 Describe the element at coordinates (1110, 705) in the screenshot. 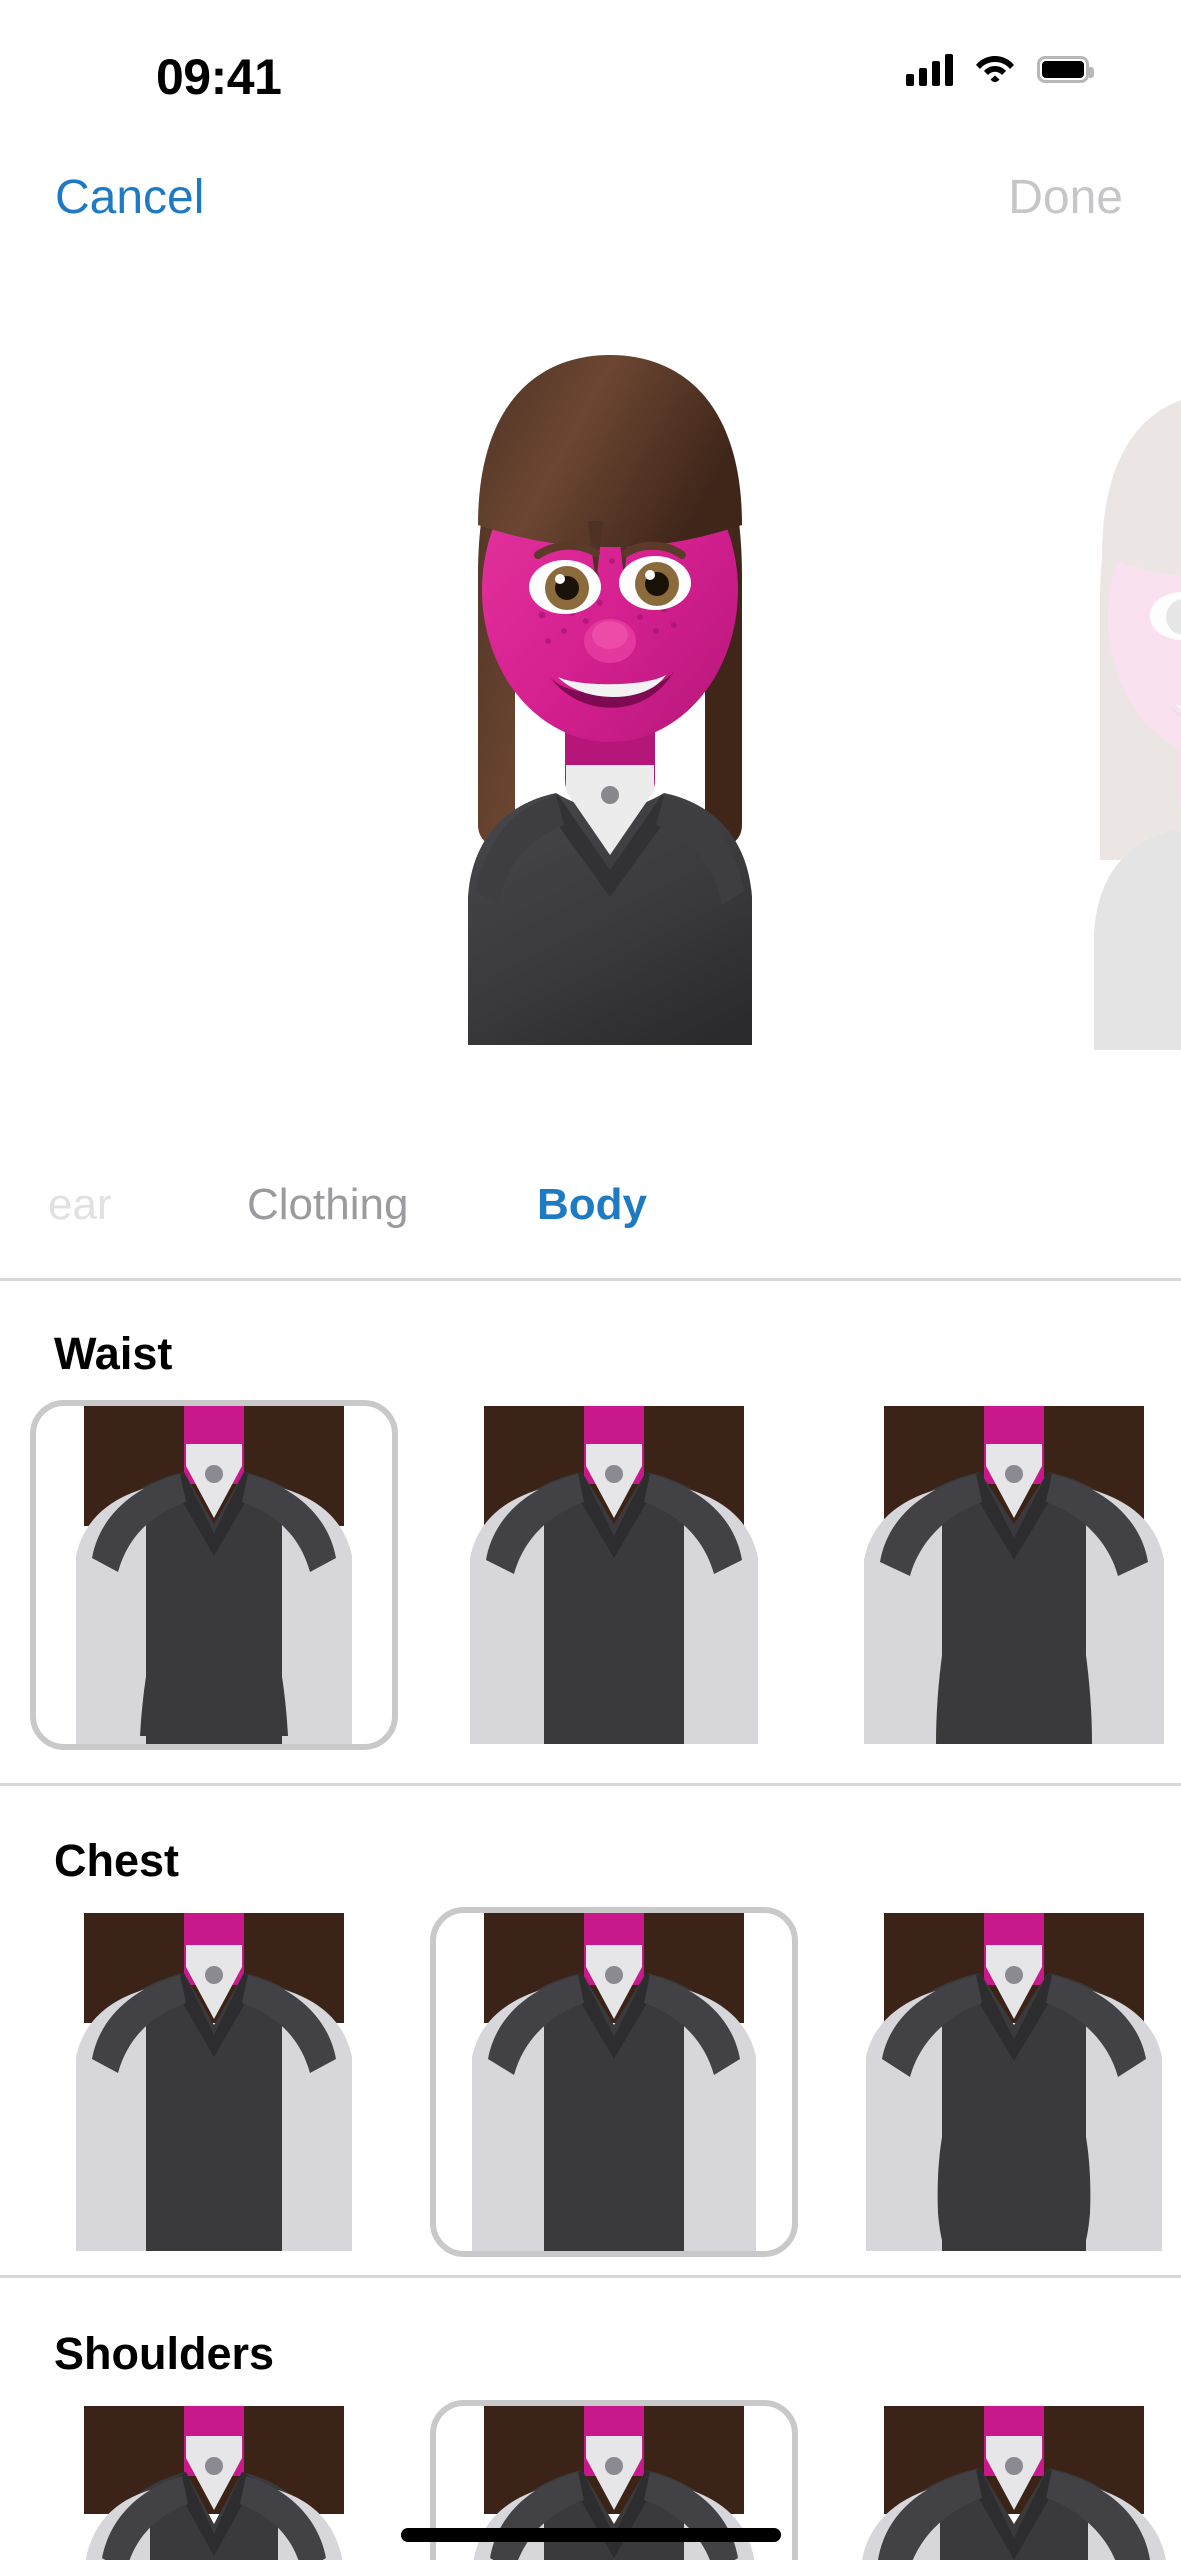

I see `memoji-preview-next` at that location.